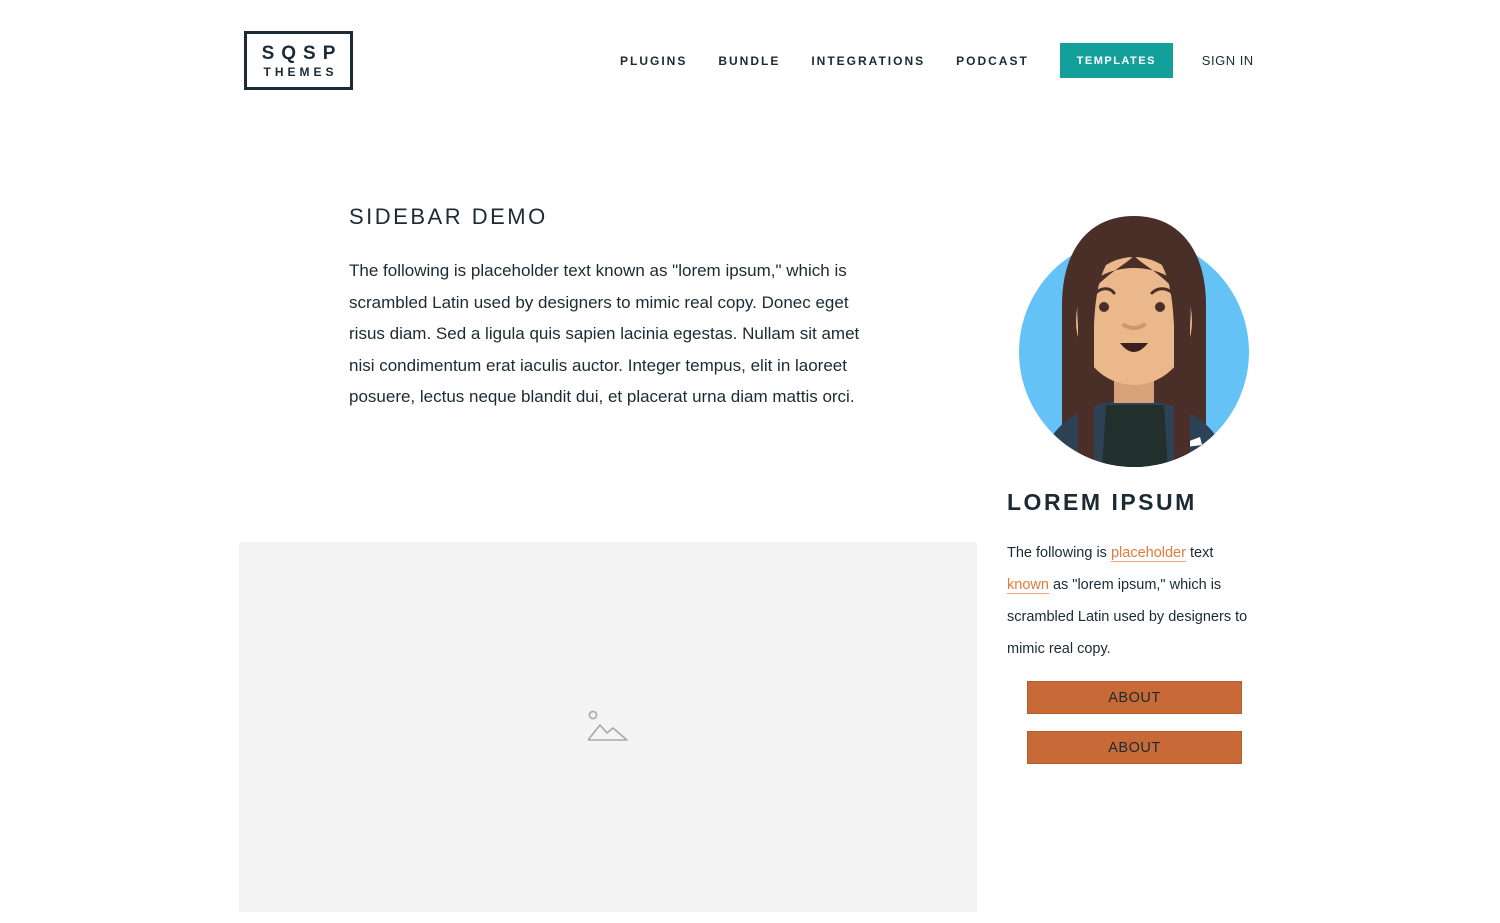  Describe the element at coordinates (1059, 553) in the screenshot. I see `sidebar-text-1: The following is` at that location.